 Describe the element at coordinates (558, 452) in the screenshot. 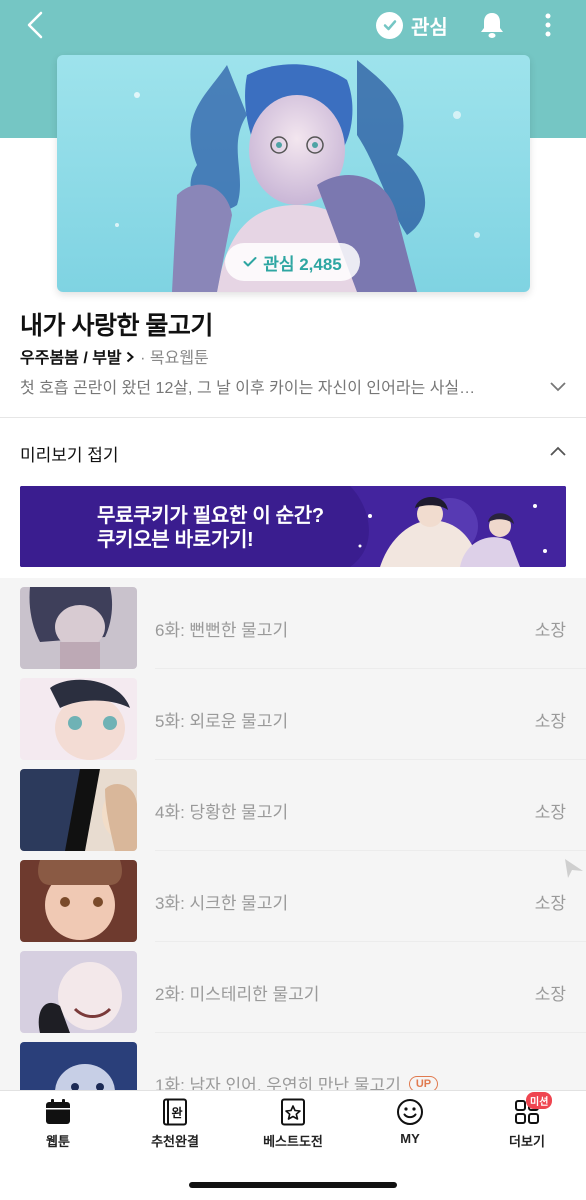

I see `chevron-up-icon` at that location.